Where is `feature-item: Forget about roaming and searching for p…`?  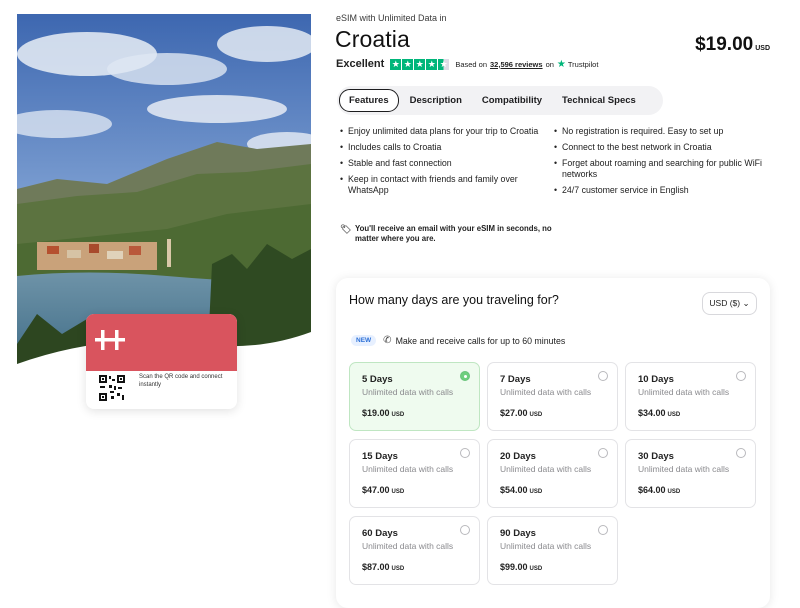
feature-item: Forget about roaming and searching for p… is located at coordinates (659, 169).